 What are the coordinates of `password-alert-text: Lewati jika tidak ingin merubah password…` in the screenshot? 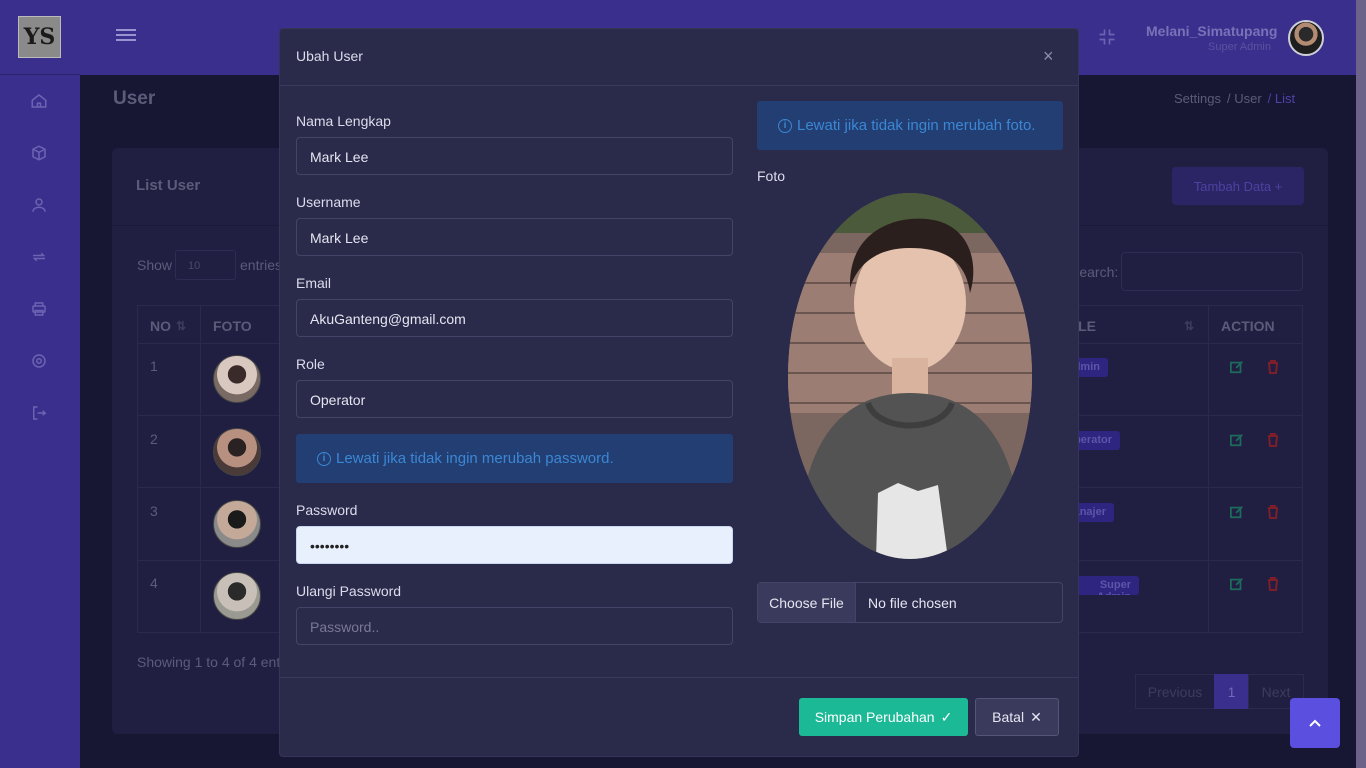 It's located at (475, 458).